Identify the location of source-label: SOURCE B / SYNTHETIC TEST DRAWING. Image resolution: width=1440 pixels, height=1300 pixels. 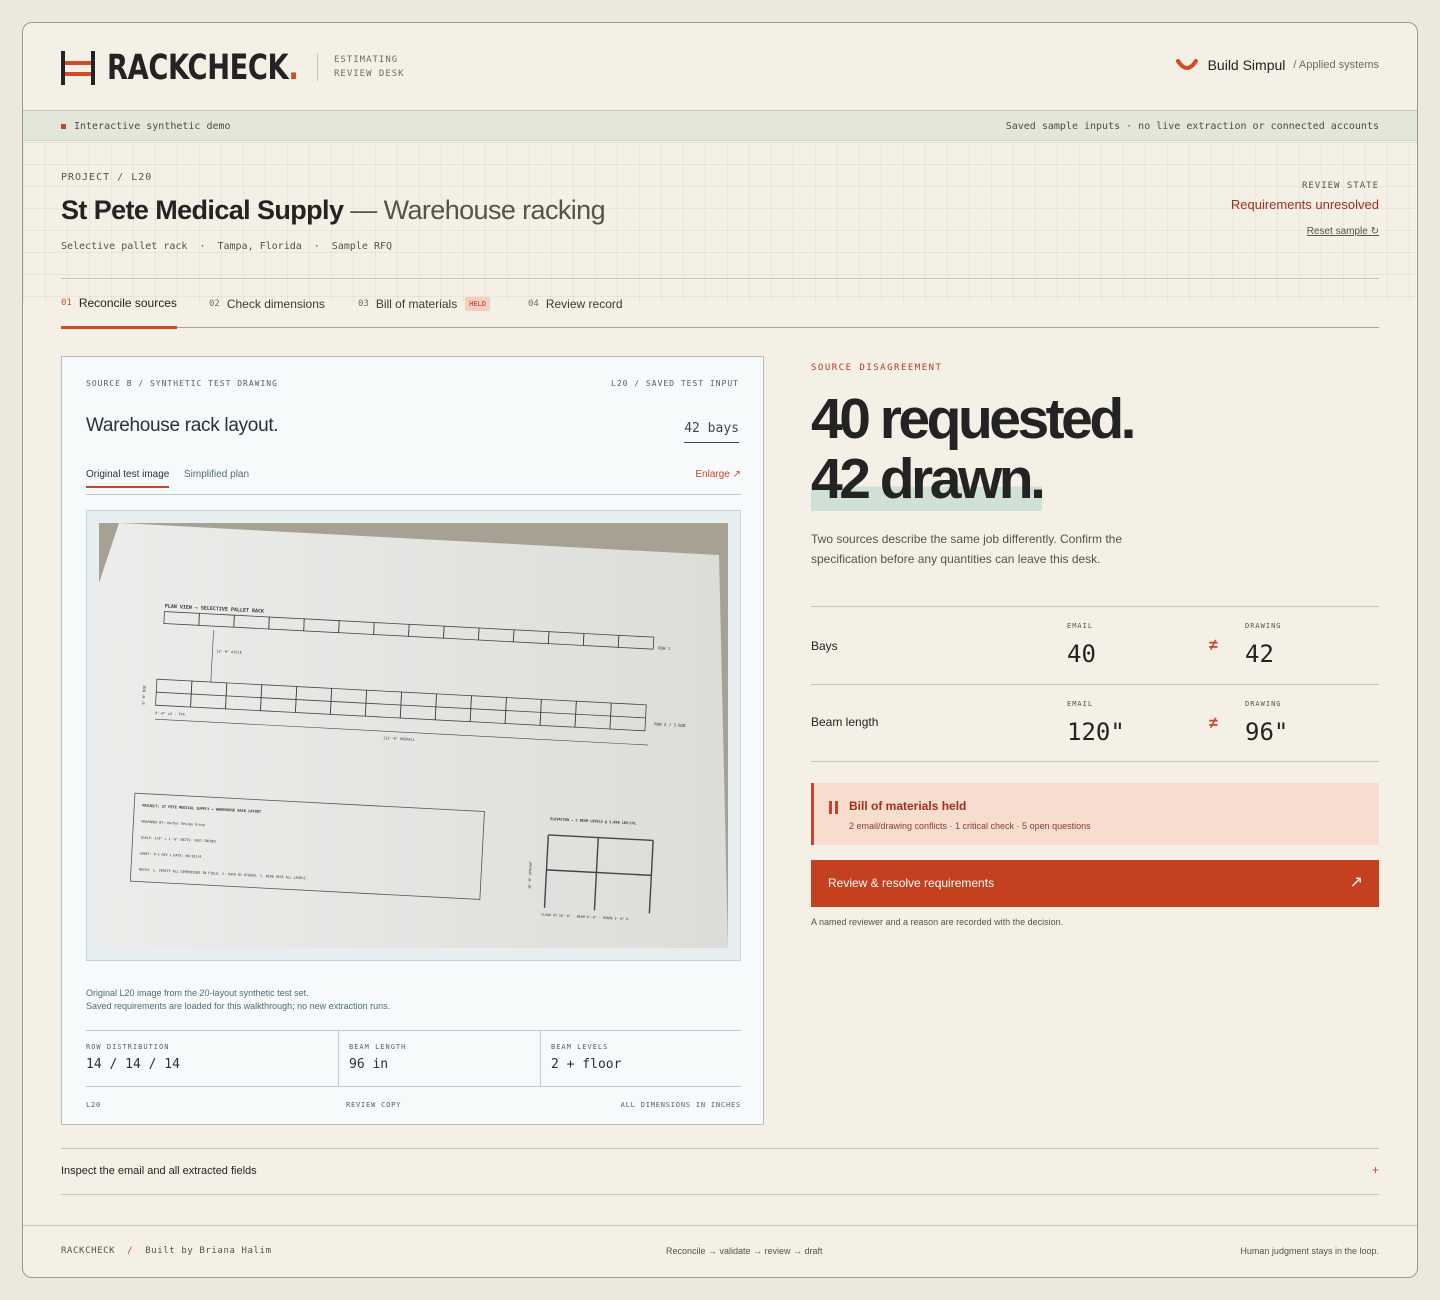
(182, 383).